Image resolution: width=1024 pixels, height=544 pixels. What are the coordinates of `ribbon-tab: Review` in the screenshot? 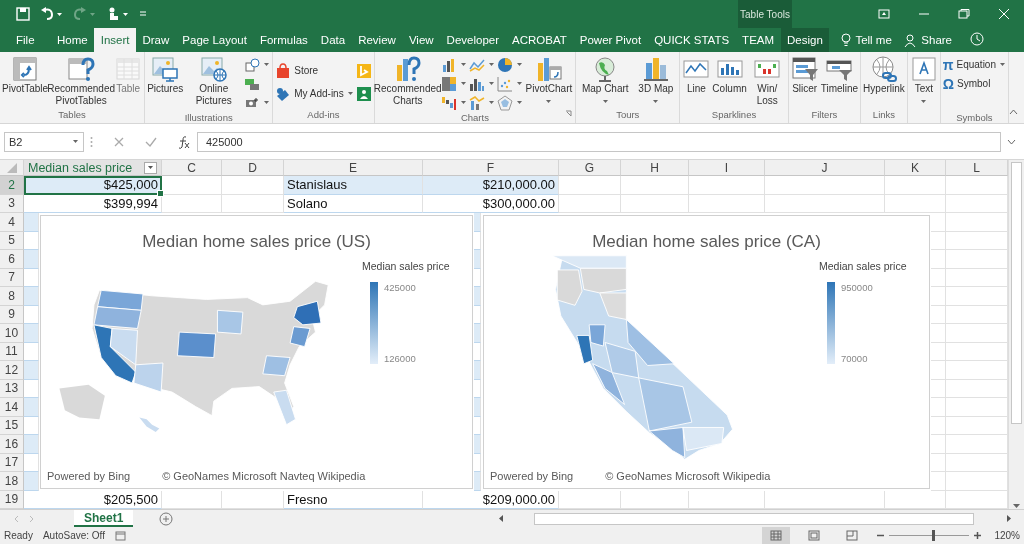 It's located at (377, 40).